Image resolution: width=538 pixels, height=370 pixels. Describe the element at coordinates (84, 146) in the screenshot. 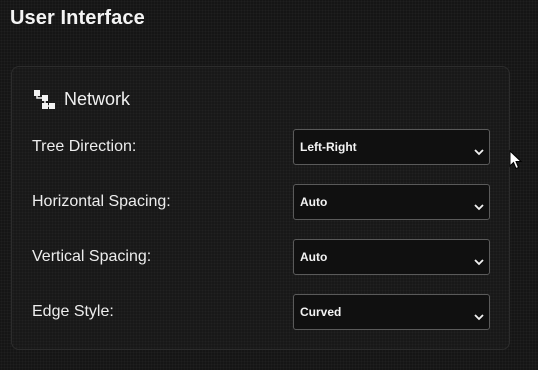

I see `tree-direction-label: Tree Direction:` at that location.